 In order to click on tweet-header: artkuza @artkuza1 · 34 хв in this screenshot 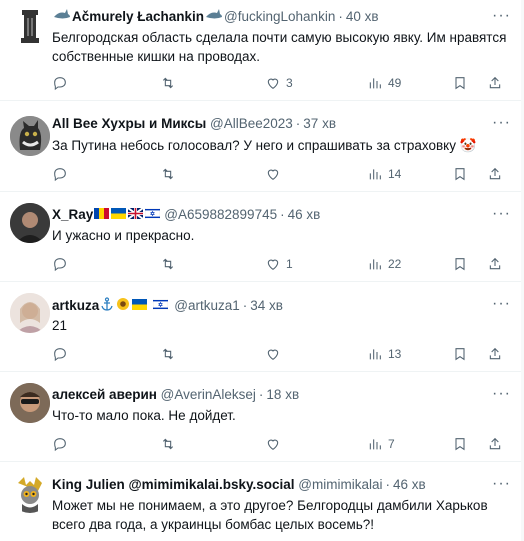, I will do `click(167, 305)`.